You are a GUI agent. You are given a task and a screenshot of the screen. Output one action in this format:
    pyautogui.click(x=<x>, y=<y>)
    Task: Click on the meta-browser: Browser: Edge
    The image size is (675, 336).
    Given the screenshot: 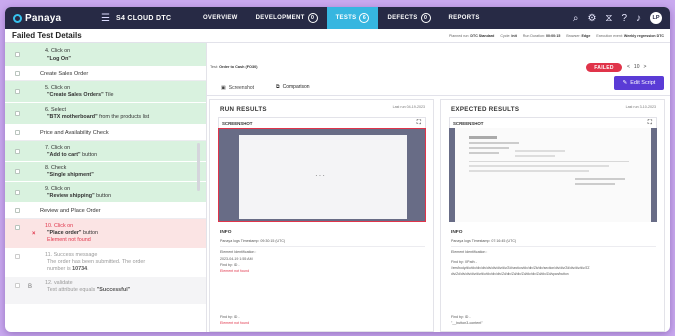 What is the action you would take?
    pyautogui.click(x=578, y=36)
    